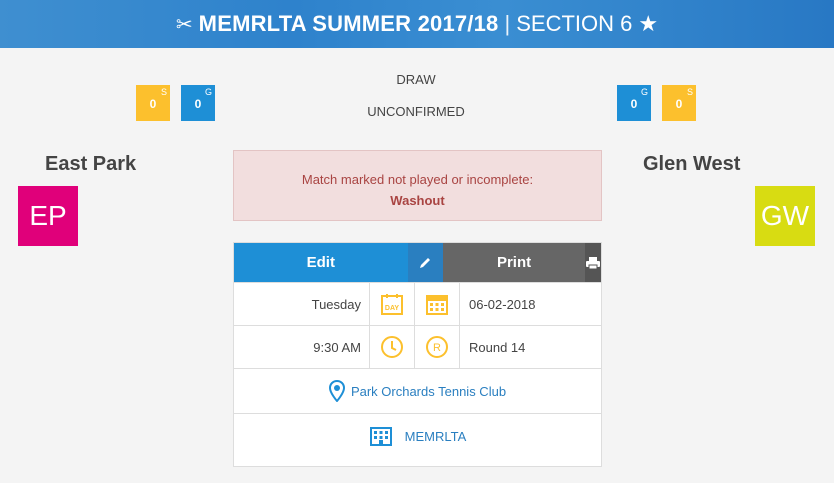 This screenshot has width=834, height=483. I want to click on home-games-label: G, so click(208, 92).